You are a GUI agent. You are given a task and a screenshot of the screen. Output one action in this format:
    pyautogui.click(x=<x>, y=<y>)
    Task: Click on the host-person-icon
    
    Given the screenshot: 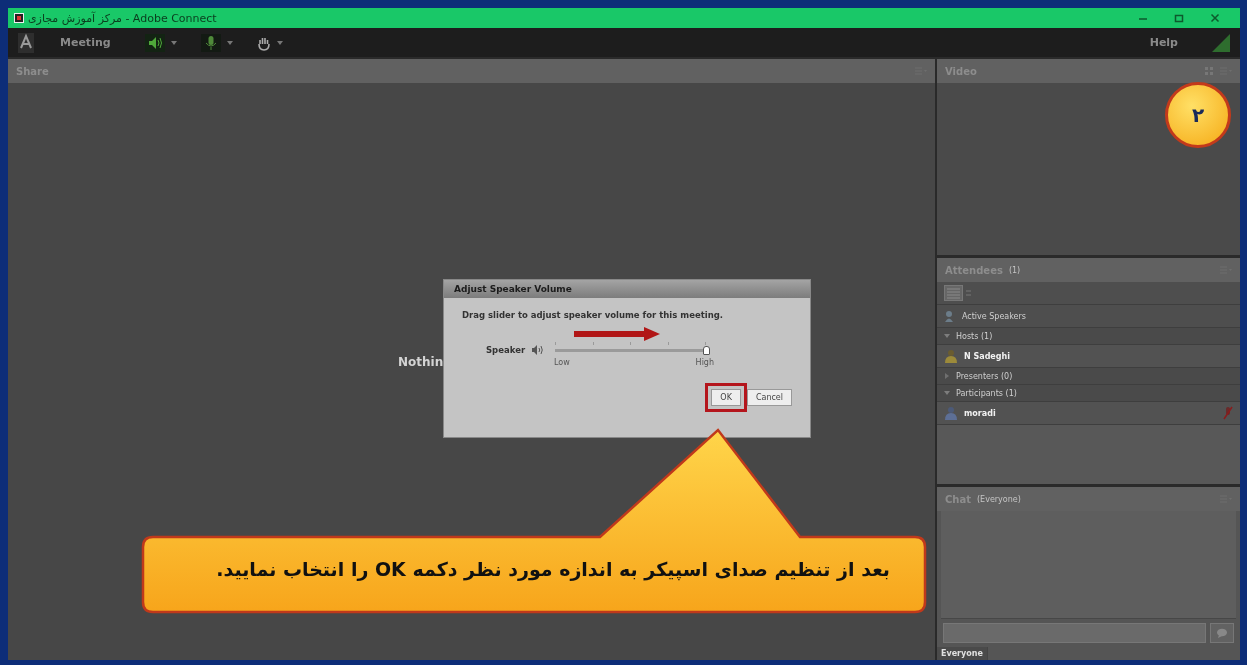 What is the action you would take?
    pyautogui.click(x=951, y=356)
    